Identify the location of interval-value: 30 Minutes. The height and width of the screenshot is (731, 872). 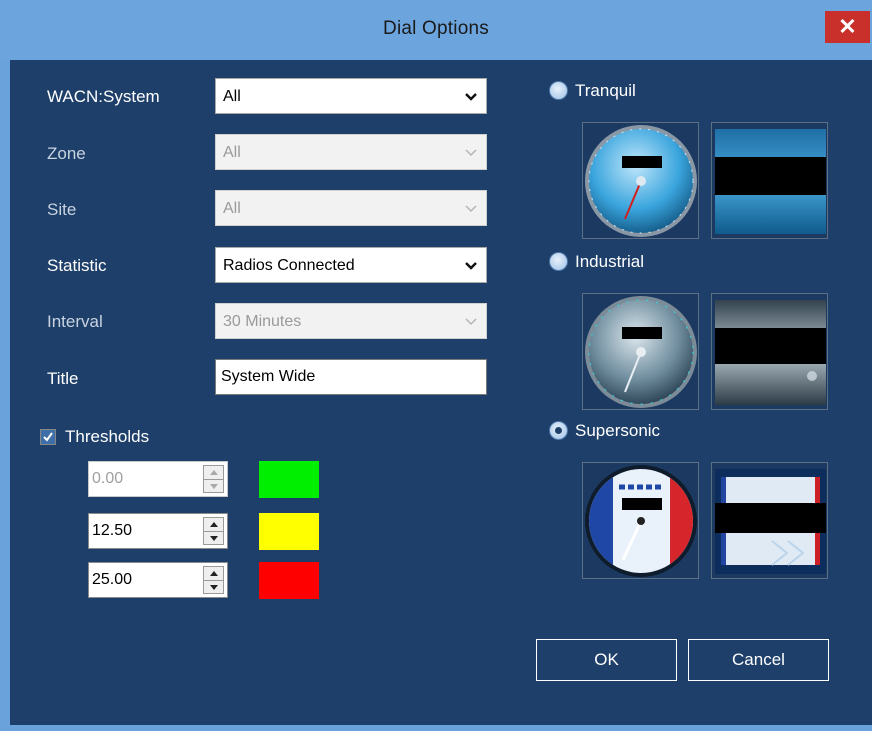
(262, 321).